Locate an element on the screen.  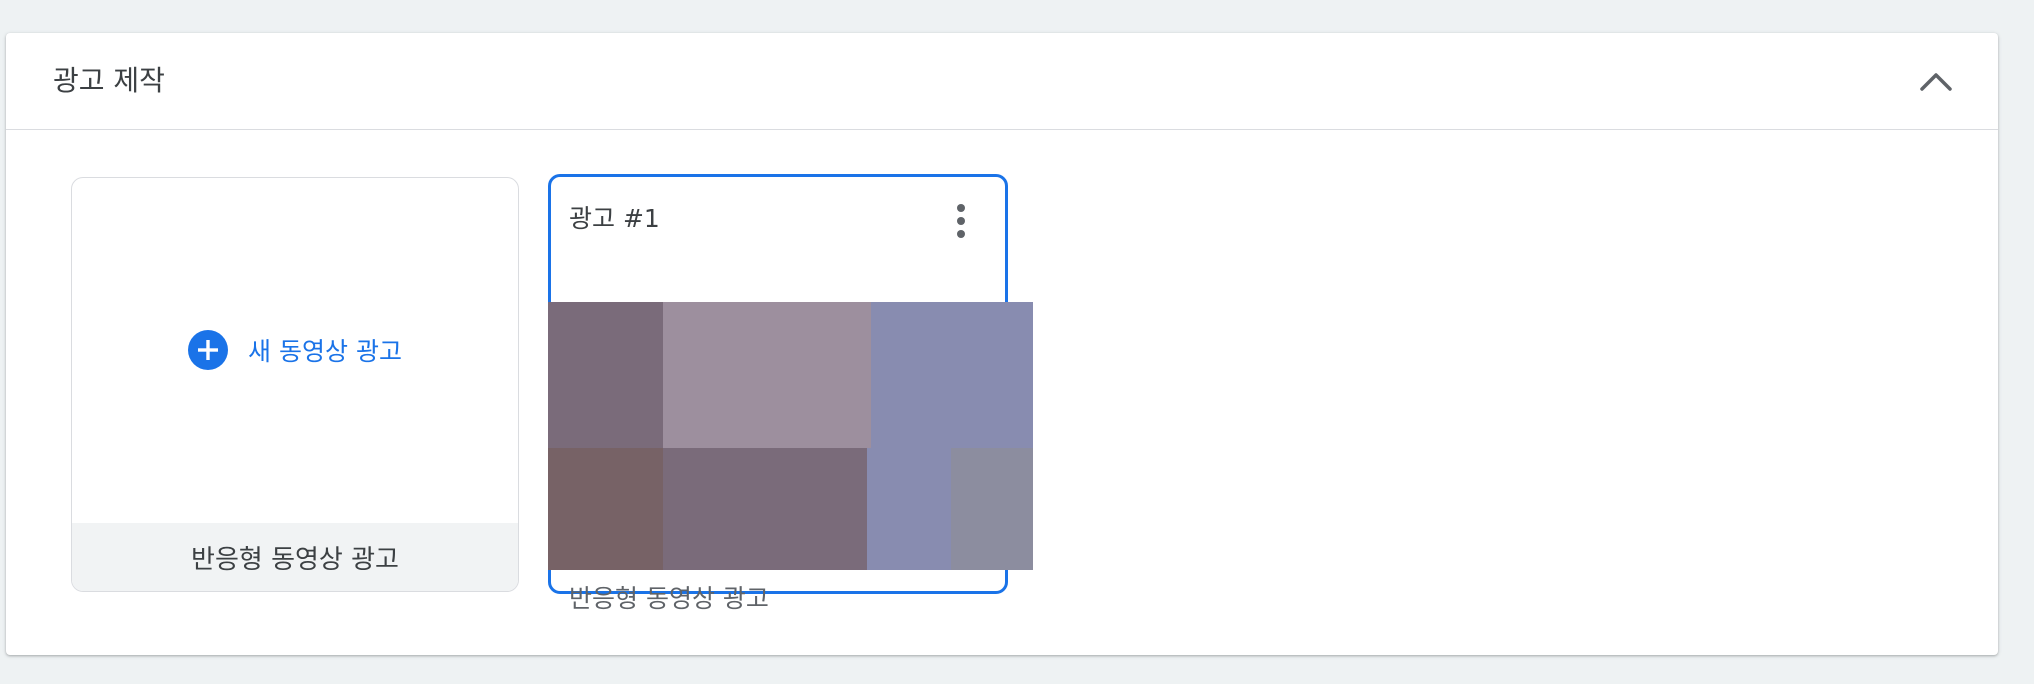
more-vert-icon is located at coordinates (961, 221).